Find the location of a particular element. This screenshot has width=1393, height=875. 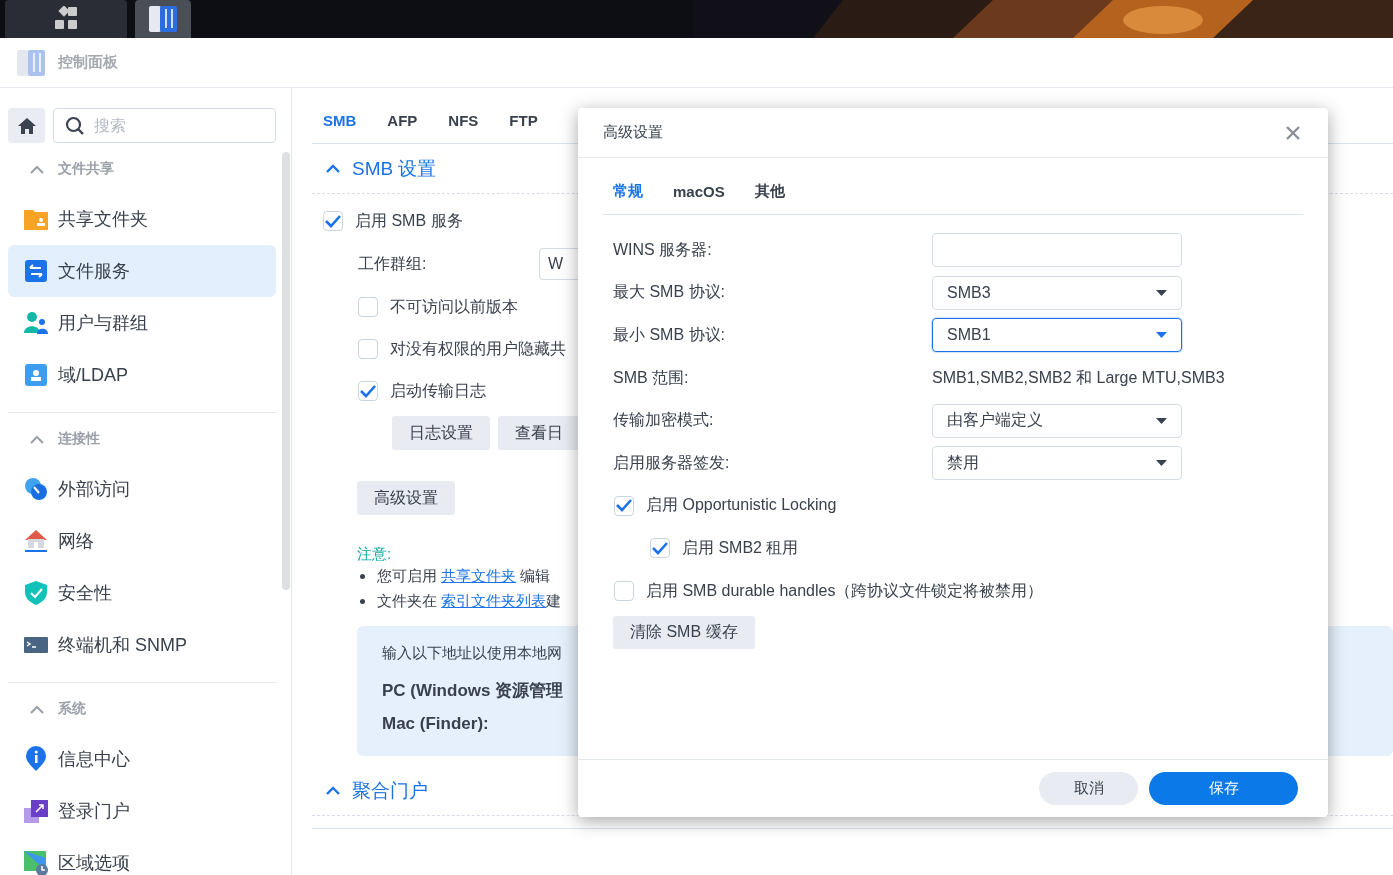

search-icon is located at coordinates (75, 126).